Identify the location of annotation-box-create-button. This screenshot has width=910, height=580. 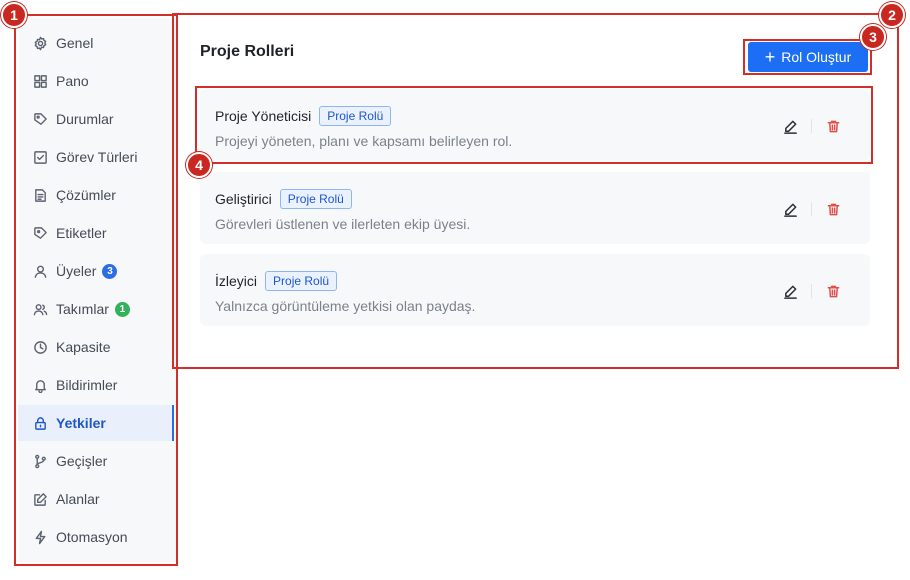
(807, 57).